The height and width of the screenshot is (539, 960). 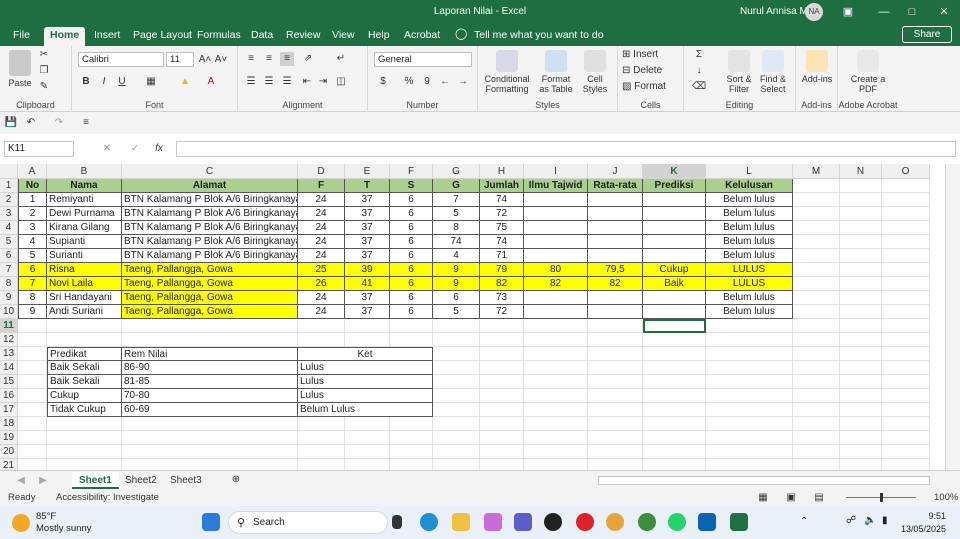 I want to click on tab-data: Data, so click(x=262, y=36).